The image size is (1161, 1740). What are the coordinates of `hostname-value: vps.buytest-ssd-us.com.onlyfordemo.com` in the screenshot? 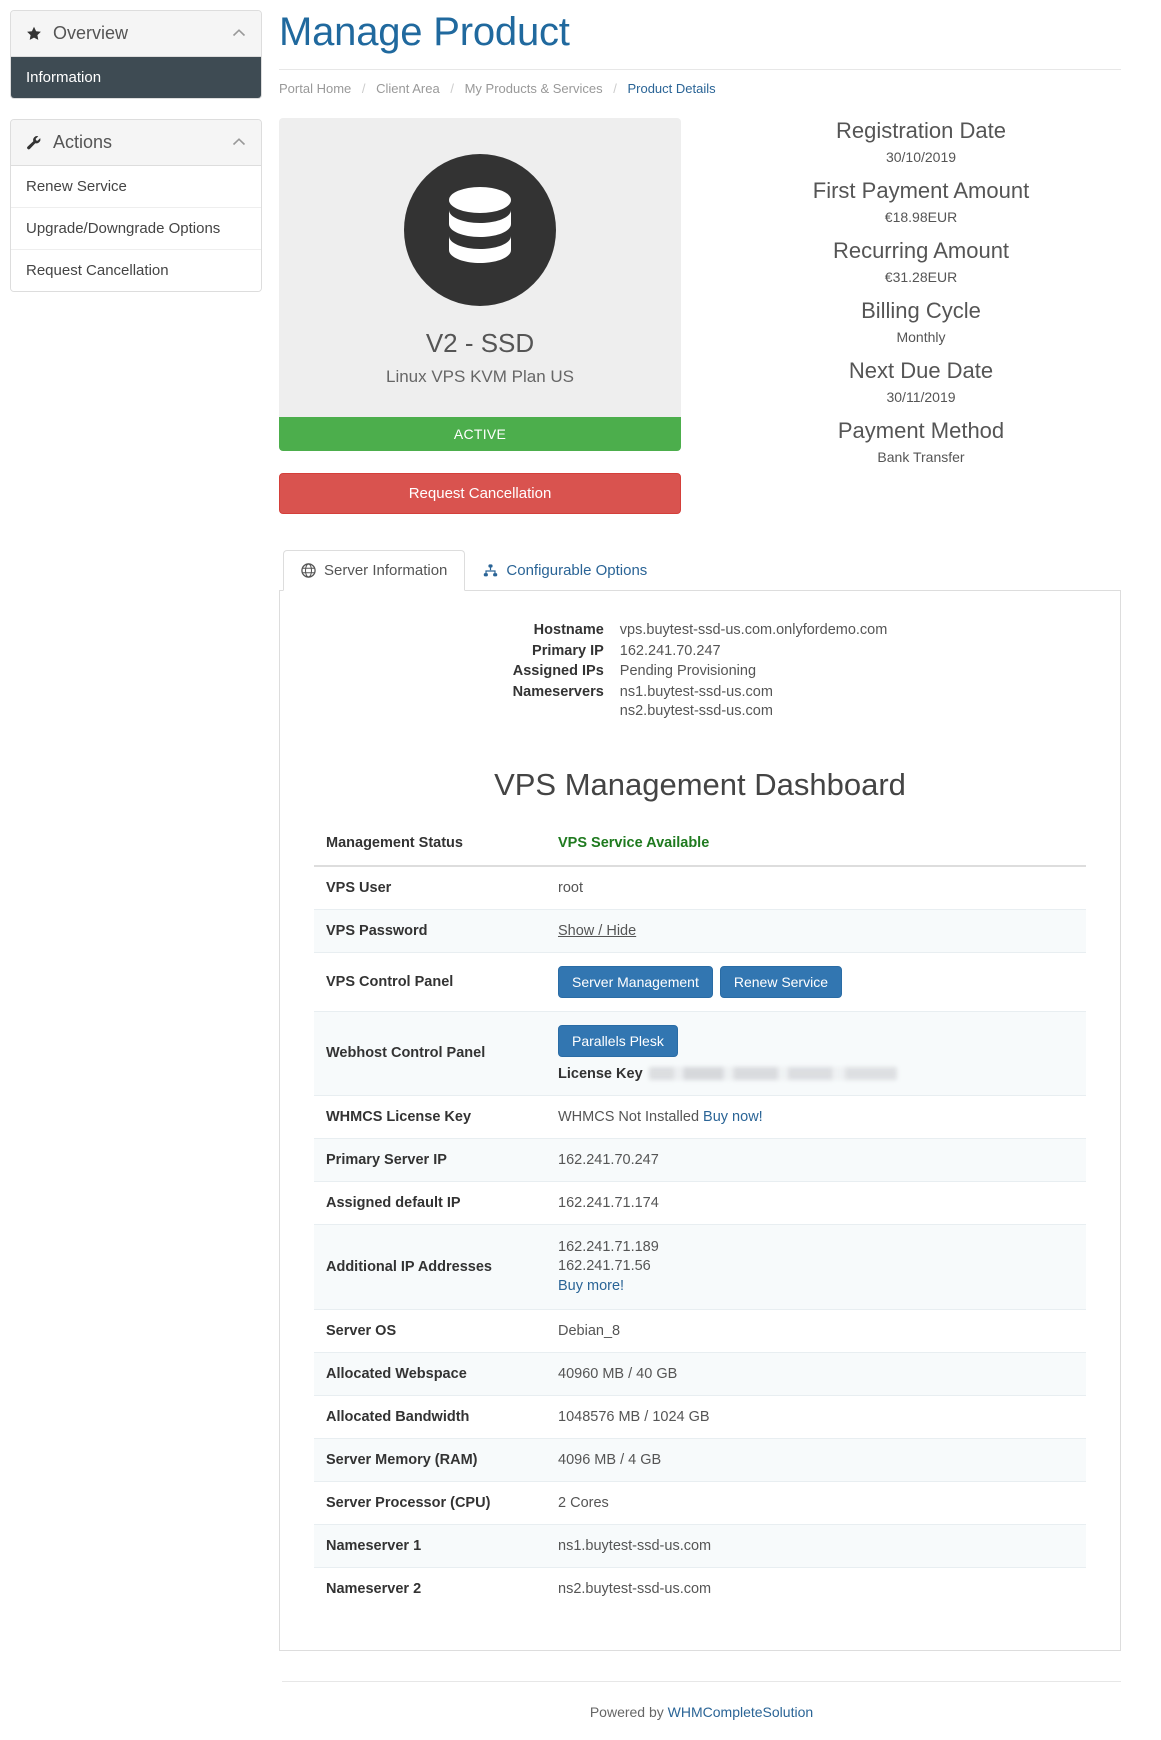 It's located at (753, 630).